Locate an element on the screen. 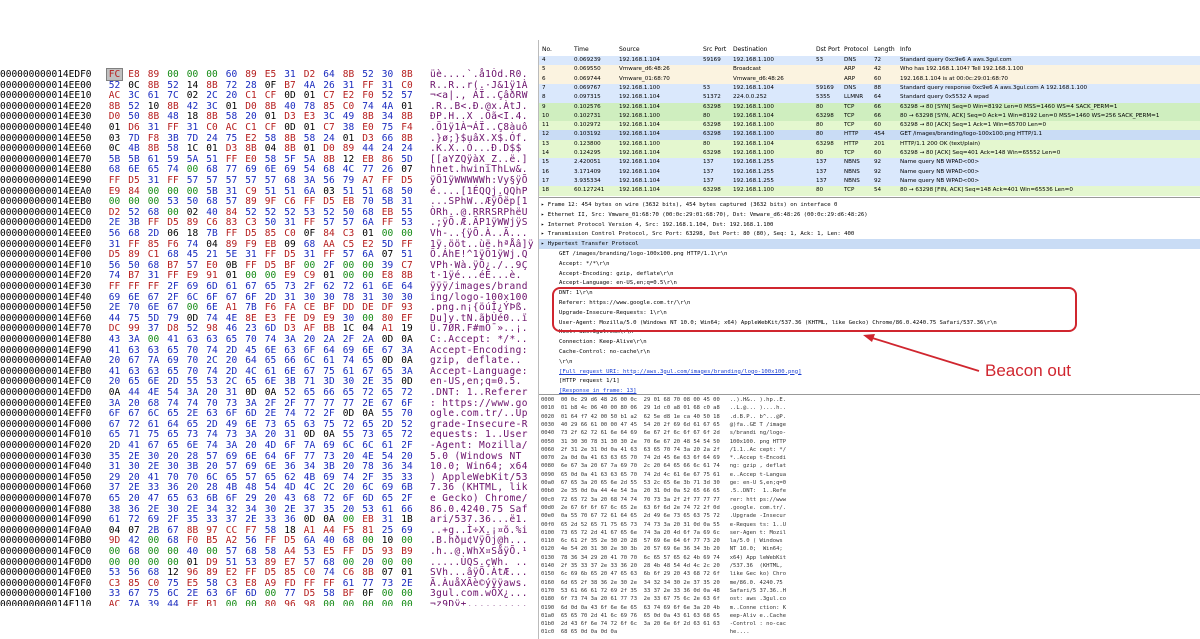 The width and height of the screenshot is (1200, 639). column-header: Protocol is located at coordinates (856, 49).